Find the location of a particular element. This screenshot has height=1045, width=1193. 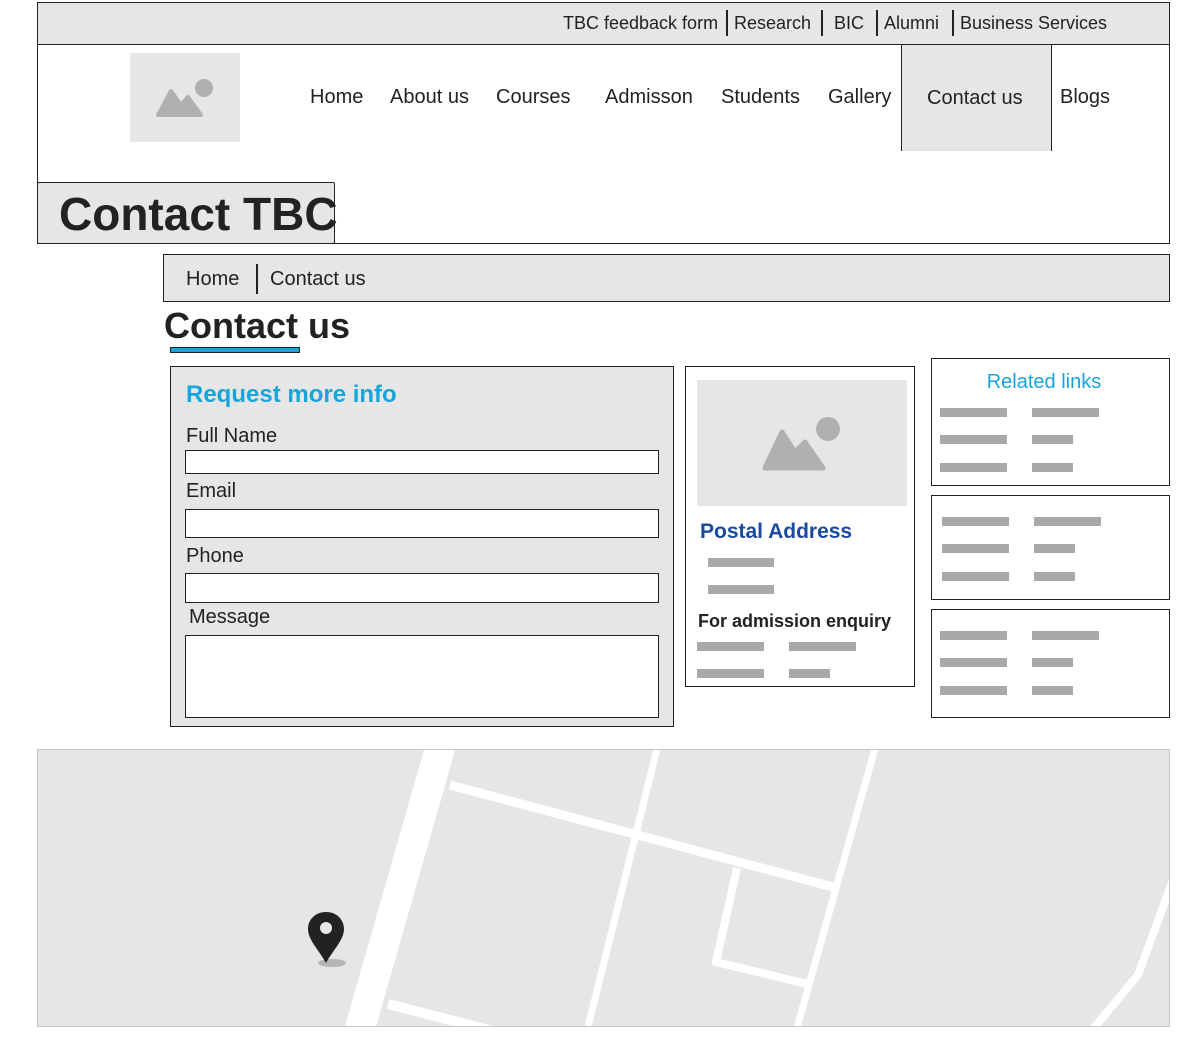

nav-item-about-us: About us is located at coordinates (429, 97).